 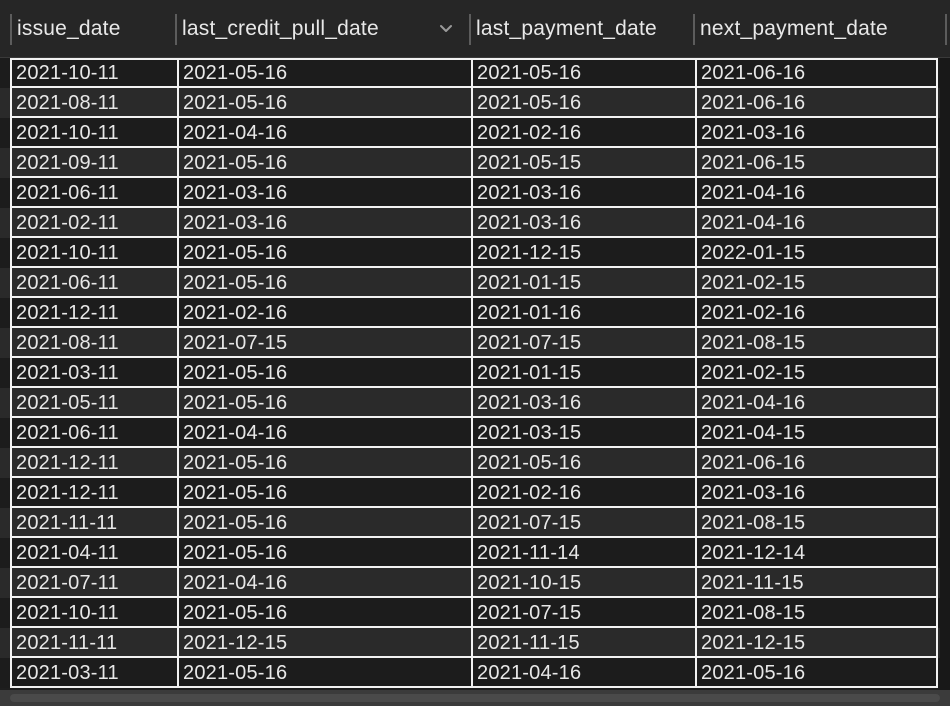 What do you see at coordinates (446, 29) in the screenshot?
I see `chevron-down-icon` at bounding box center [446, 29].